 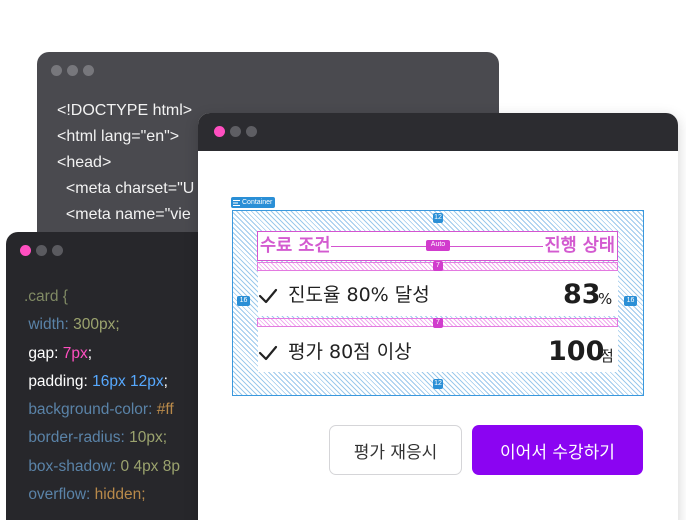 I want to click on auto-tag: Auto, so click(x=438, y=245).